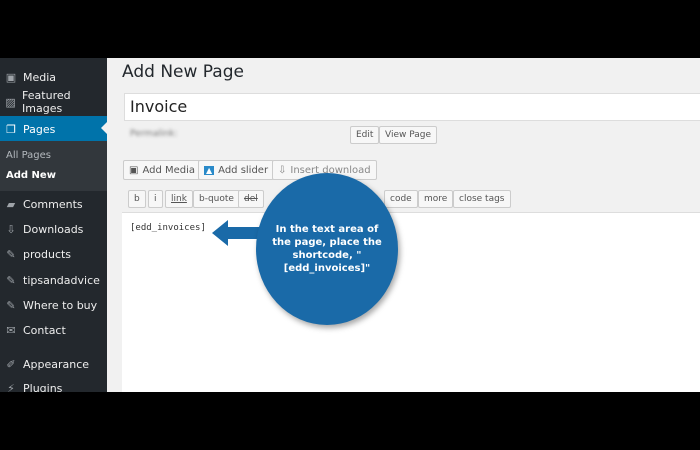 The image size is (700, 450). I want to click on menu-label: Comments, so click(53, 204).